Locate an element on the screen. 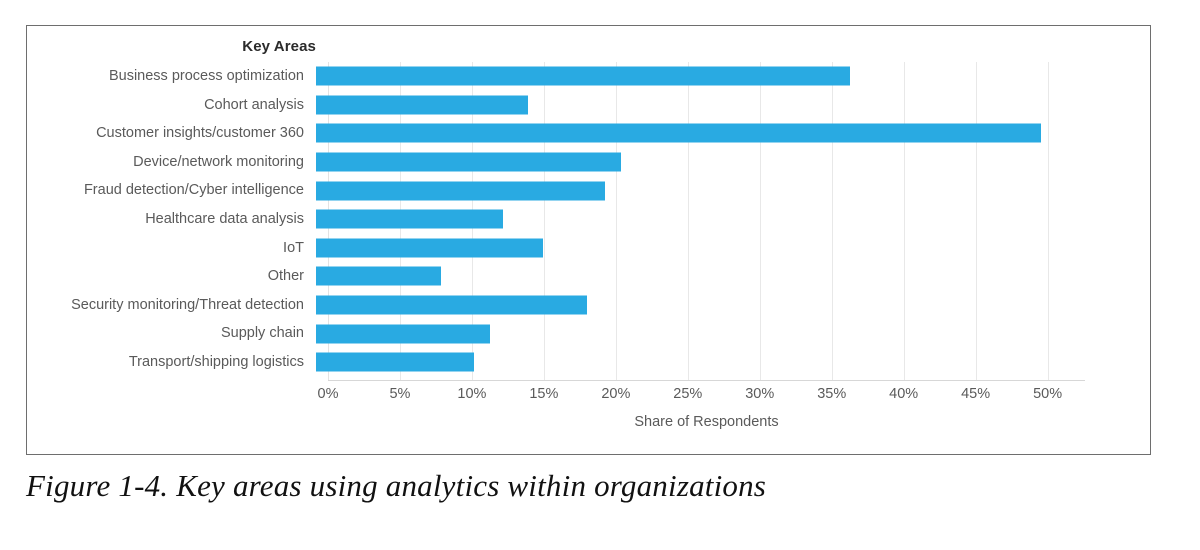 This screenshot has width=1200, height=550. category-label: IoT is located at coordinates (293, 247).